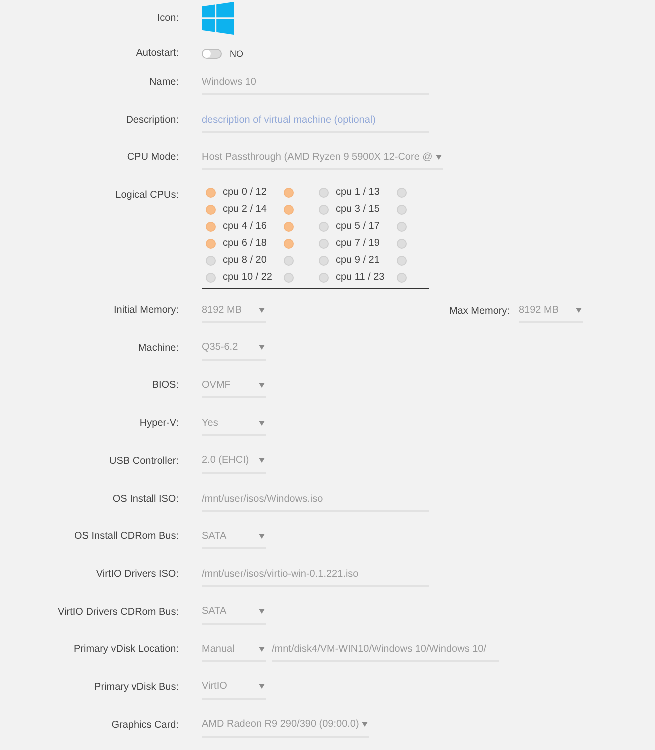 The height and width of the screenshot is (750, 655). Describe the element at coordinates (152, 120) in the screenshot. I see `field-label: Description:` at that location.